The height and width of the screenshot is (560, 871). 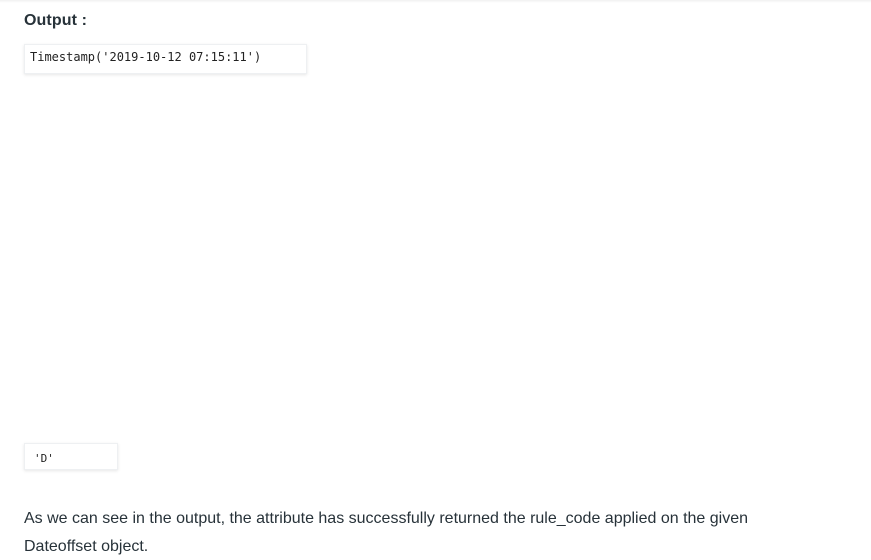 What do you see at coordinates (55, 20) in the screenshot?
I see `output-heading: Output :` at bounding box center [55, 20].